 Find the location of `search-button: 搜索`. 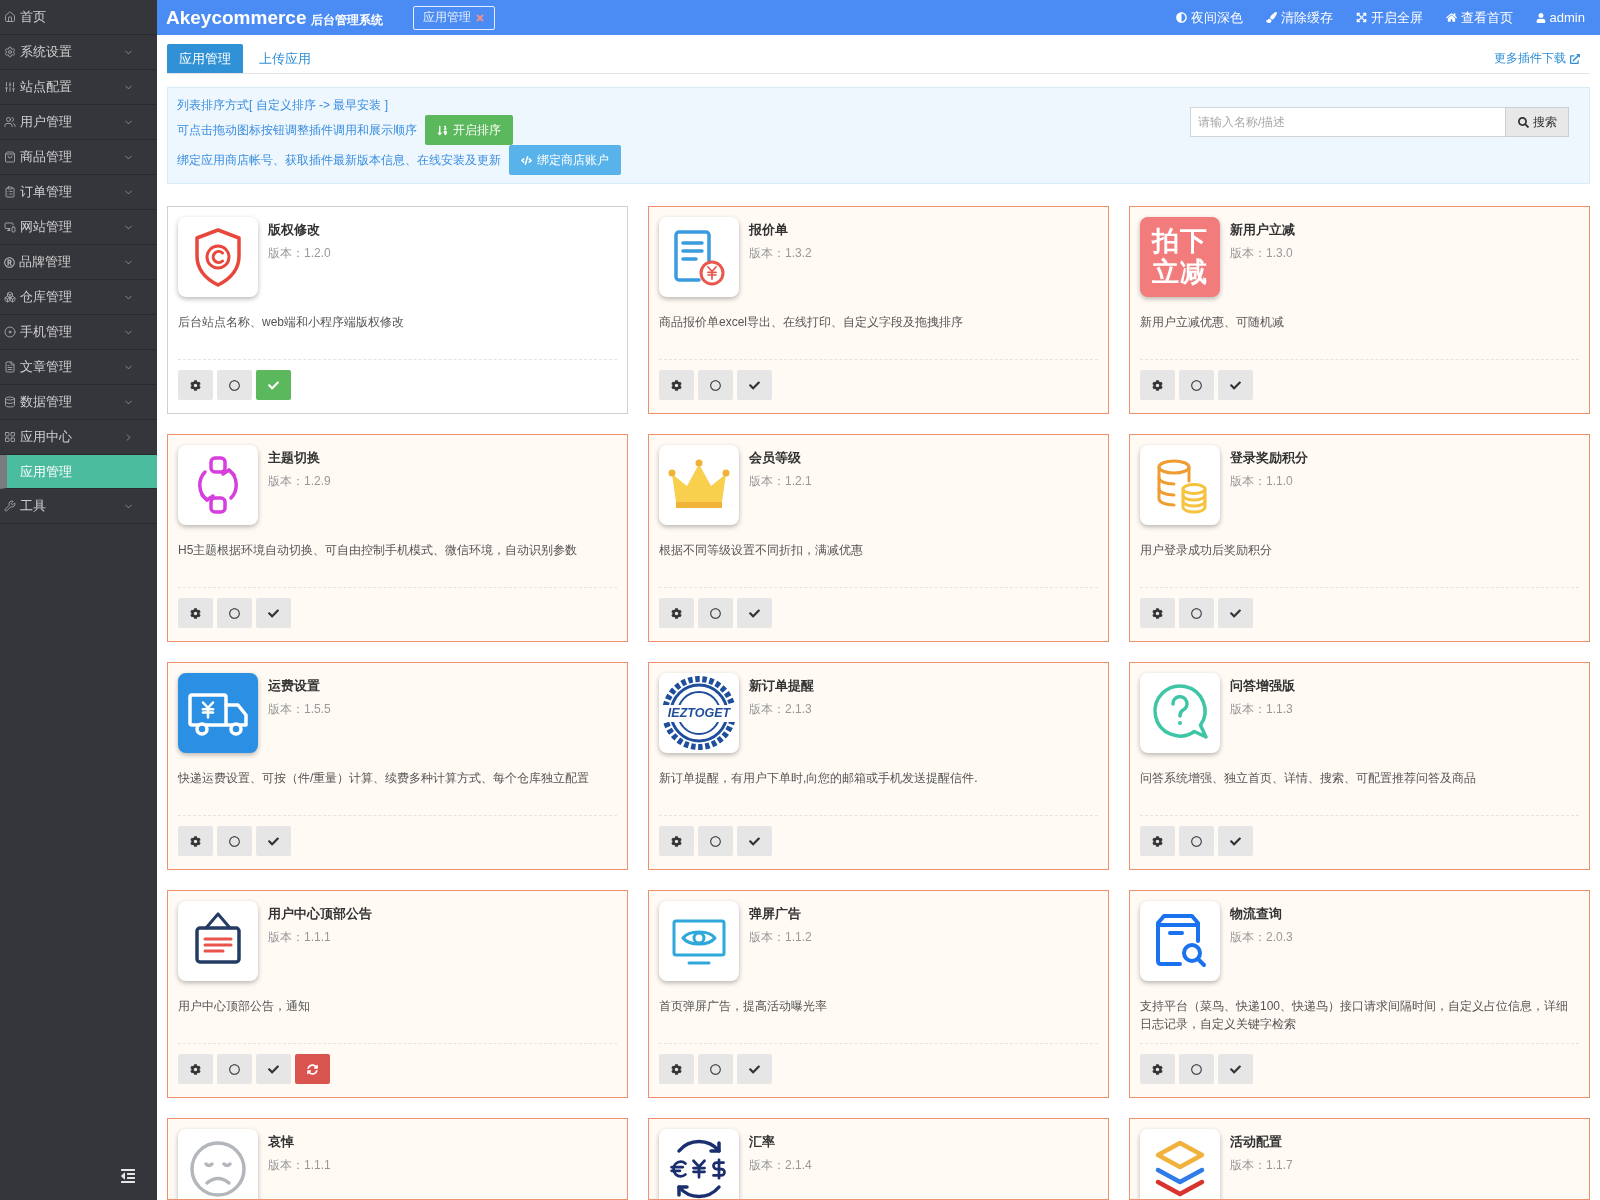

search-button: 搜索 is located at coordinates (1537, 122).